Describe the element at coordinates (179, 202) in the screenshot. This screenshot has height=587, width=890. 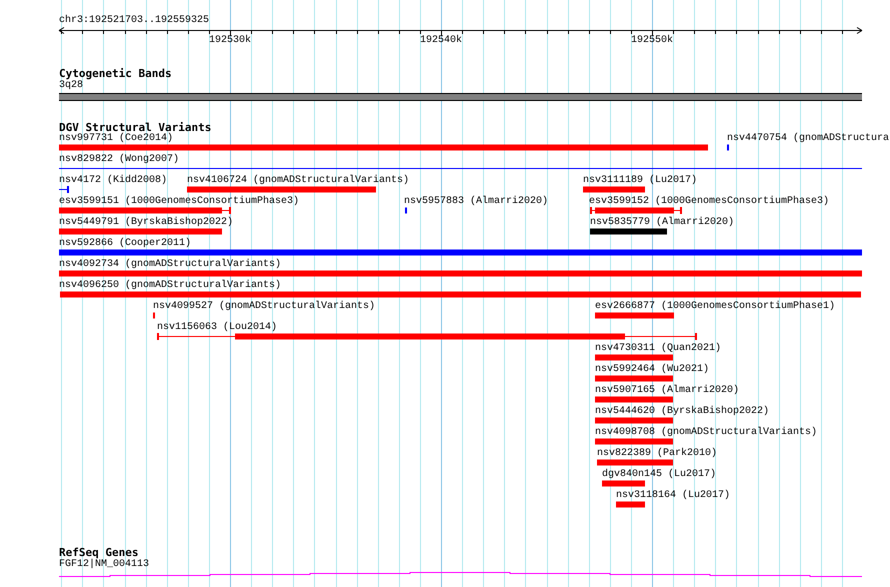
I see `variant-label: esv3599151 (1000GenomesConsortiumPhase3)` at that location.